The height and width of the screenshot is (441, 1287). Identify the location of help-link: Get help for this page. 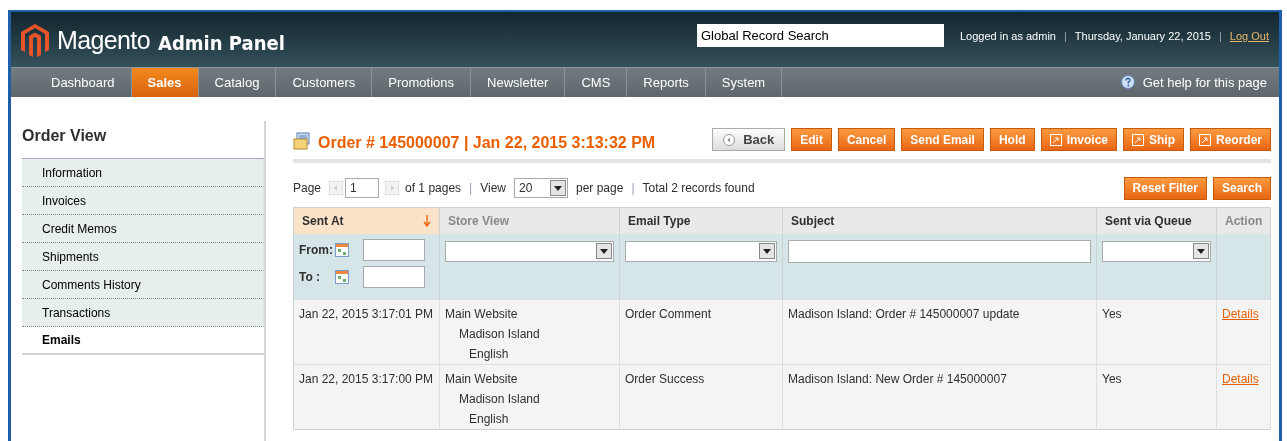
(1204, 82).